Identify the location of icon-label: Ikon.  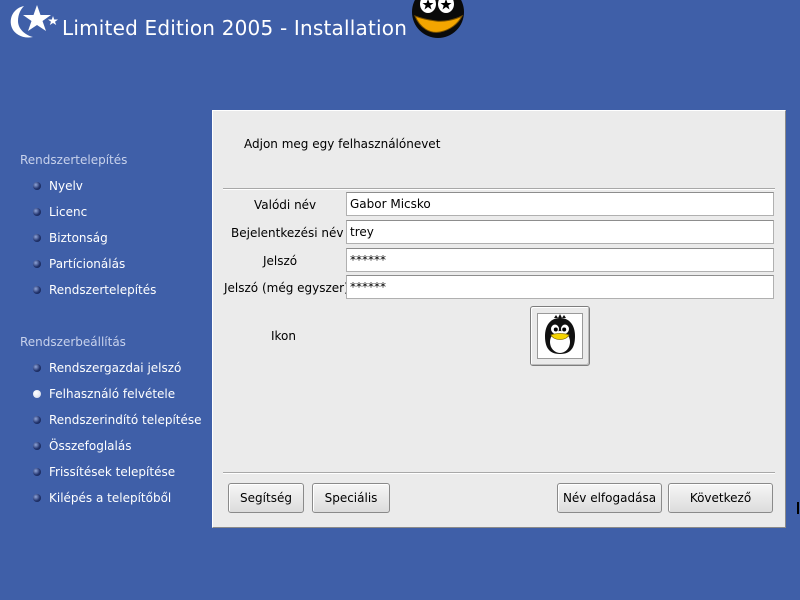
(284, 336).